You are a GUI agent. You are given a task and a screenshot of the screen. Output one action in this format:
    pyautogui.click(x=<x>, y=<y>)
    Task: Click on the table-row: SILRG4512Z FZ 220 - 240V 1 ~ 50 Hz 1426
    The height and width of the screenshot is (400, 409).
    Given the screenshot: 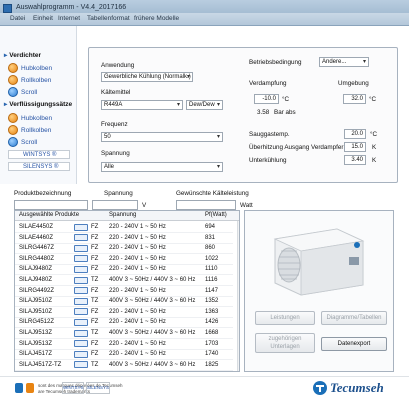 What is the action you would take?
    pyautogui.click(x=124, y=323)
    